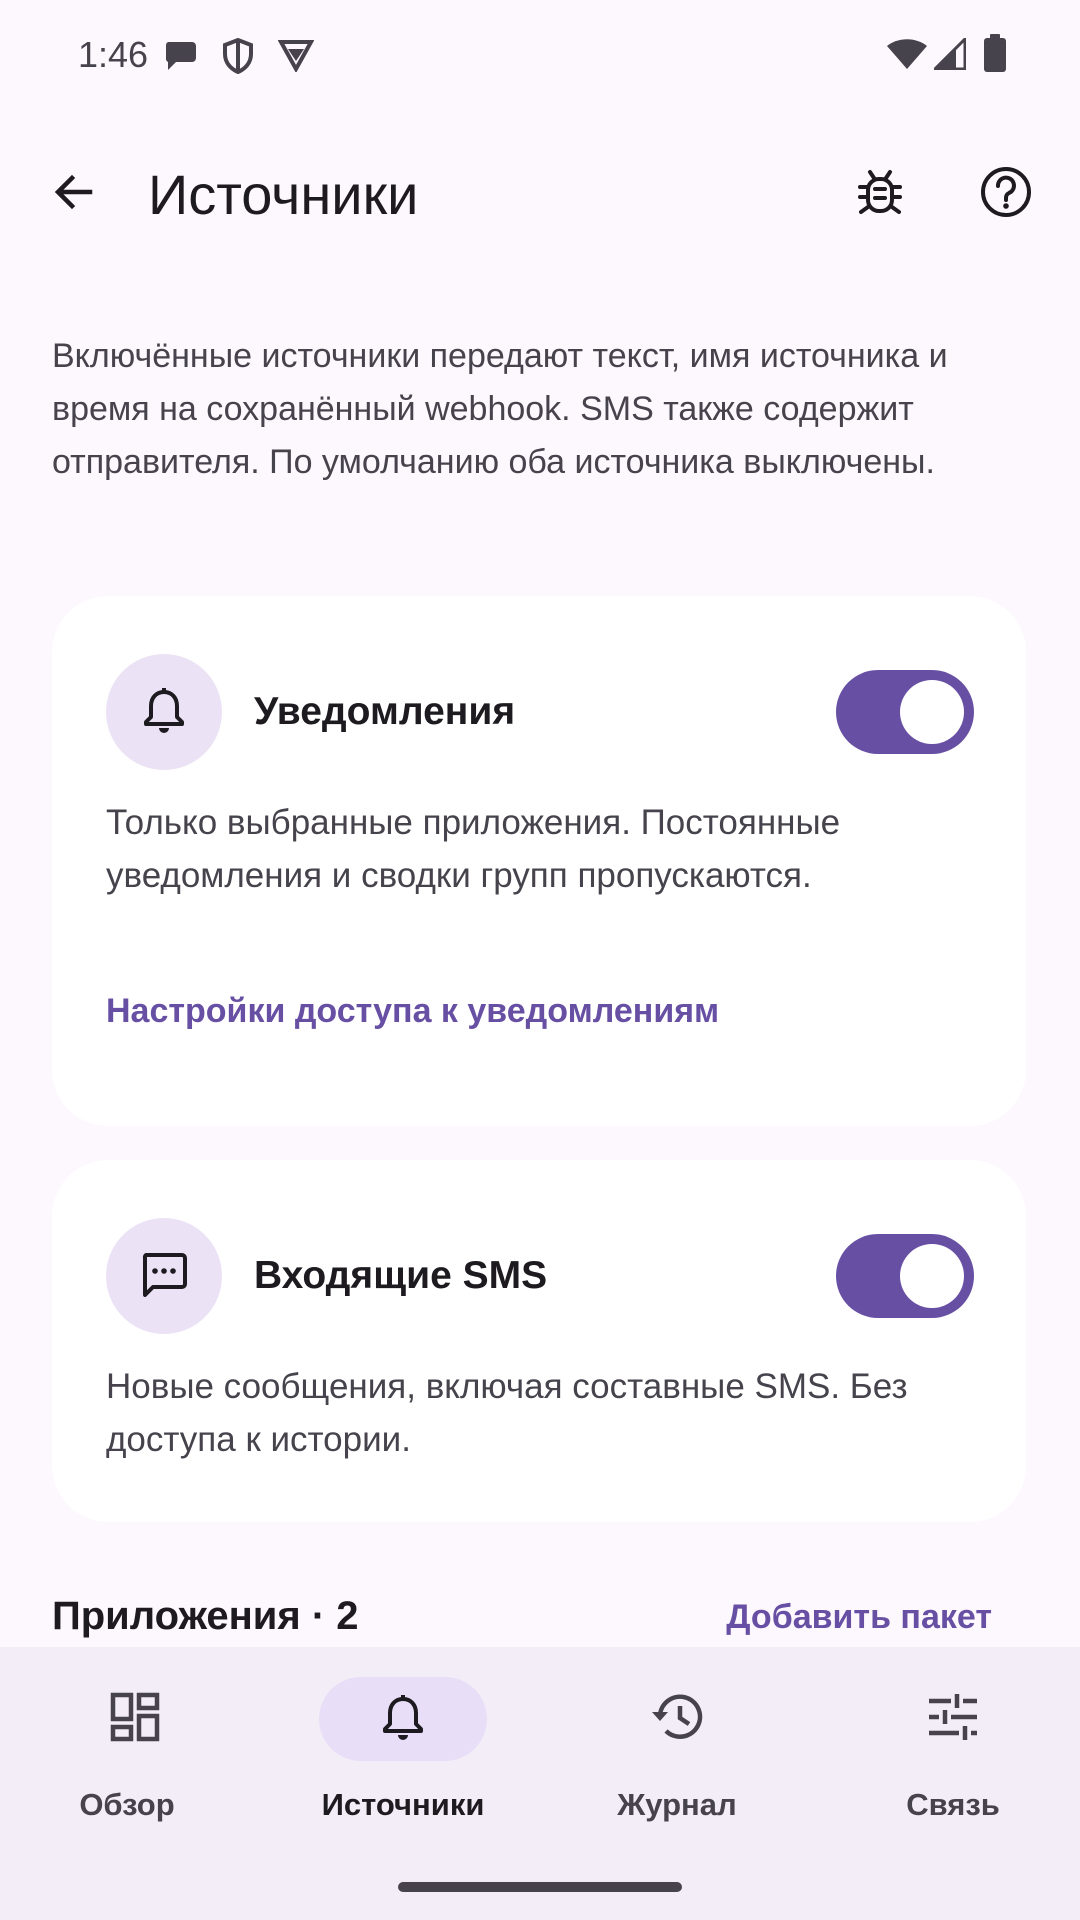 The height and width of the screenshot is (1920, 1080). What do you see at coordinates (540, 55) in the screenshot?
I see `status-bar: 1:46` at bounding box center [540, 55].